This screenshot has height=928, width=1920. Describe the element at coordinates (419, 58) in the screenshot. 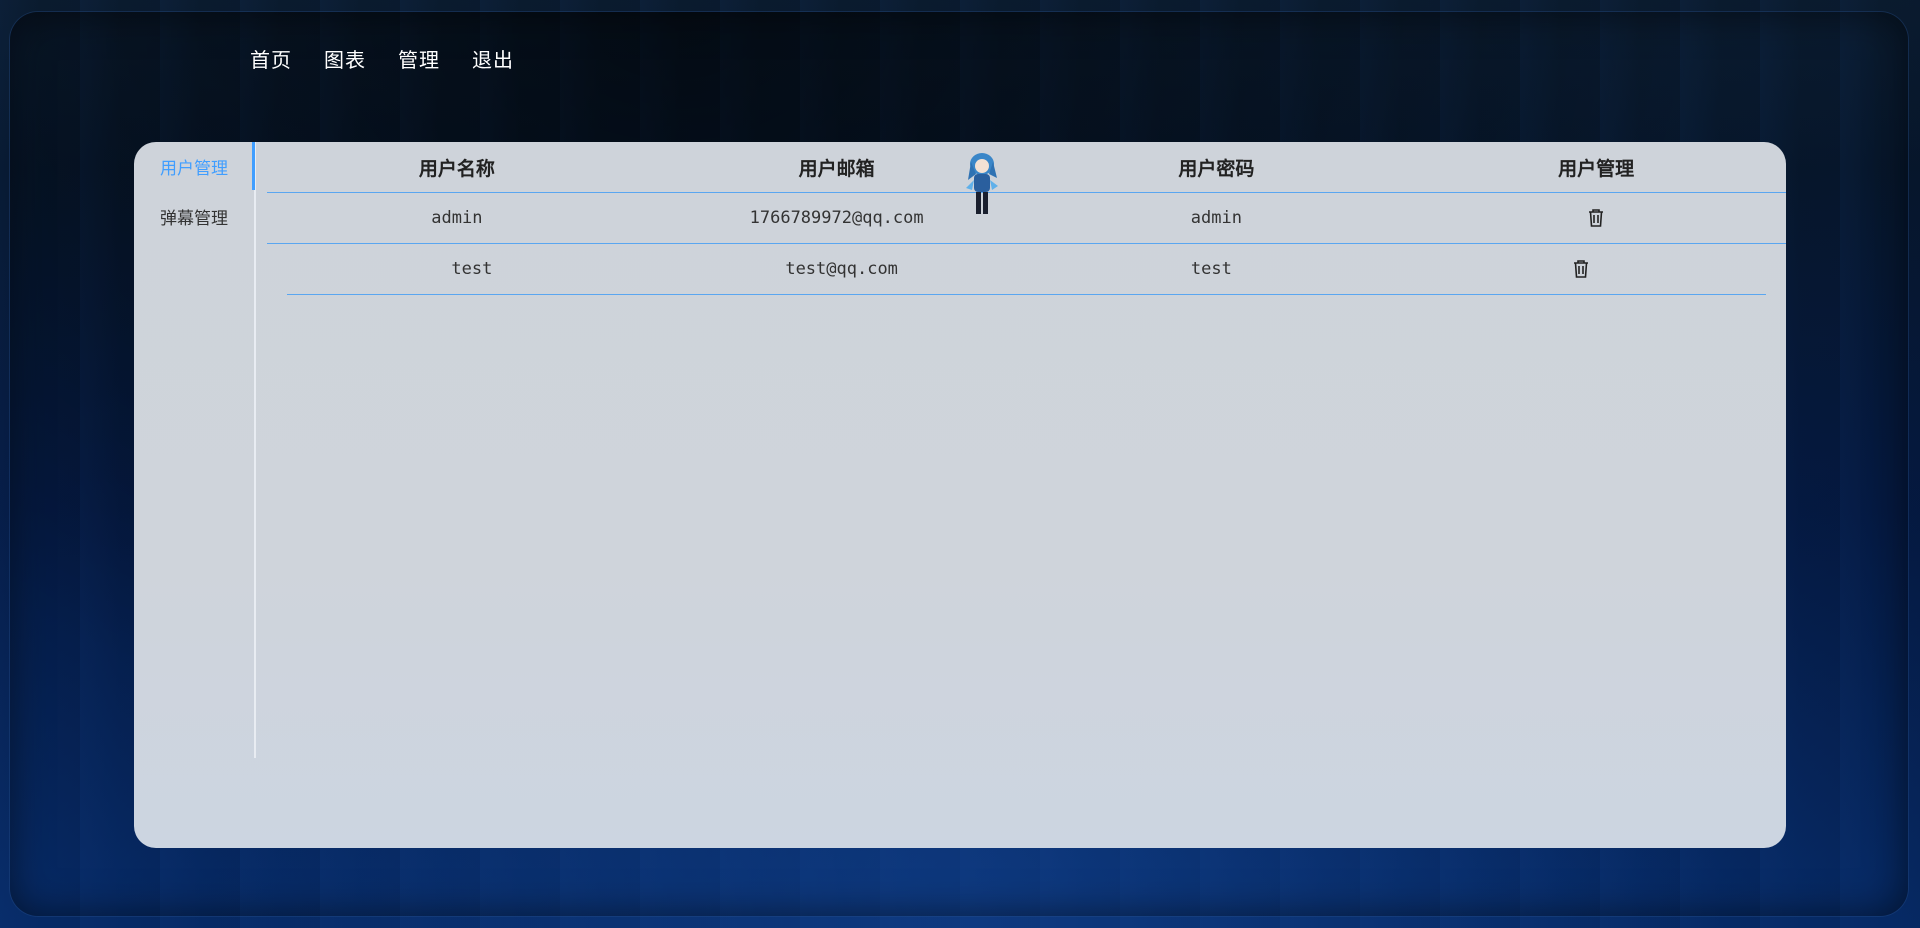

I see `nav-manage: 管理` at that location.